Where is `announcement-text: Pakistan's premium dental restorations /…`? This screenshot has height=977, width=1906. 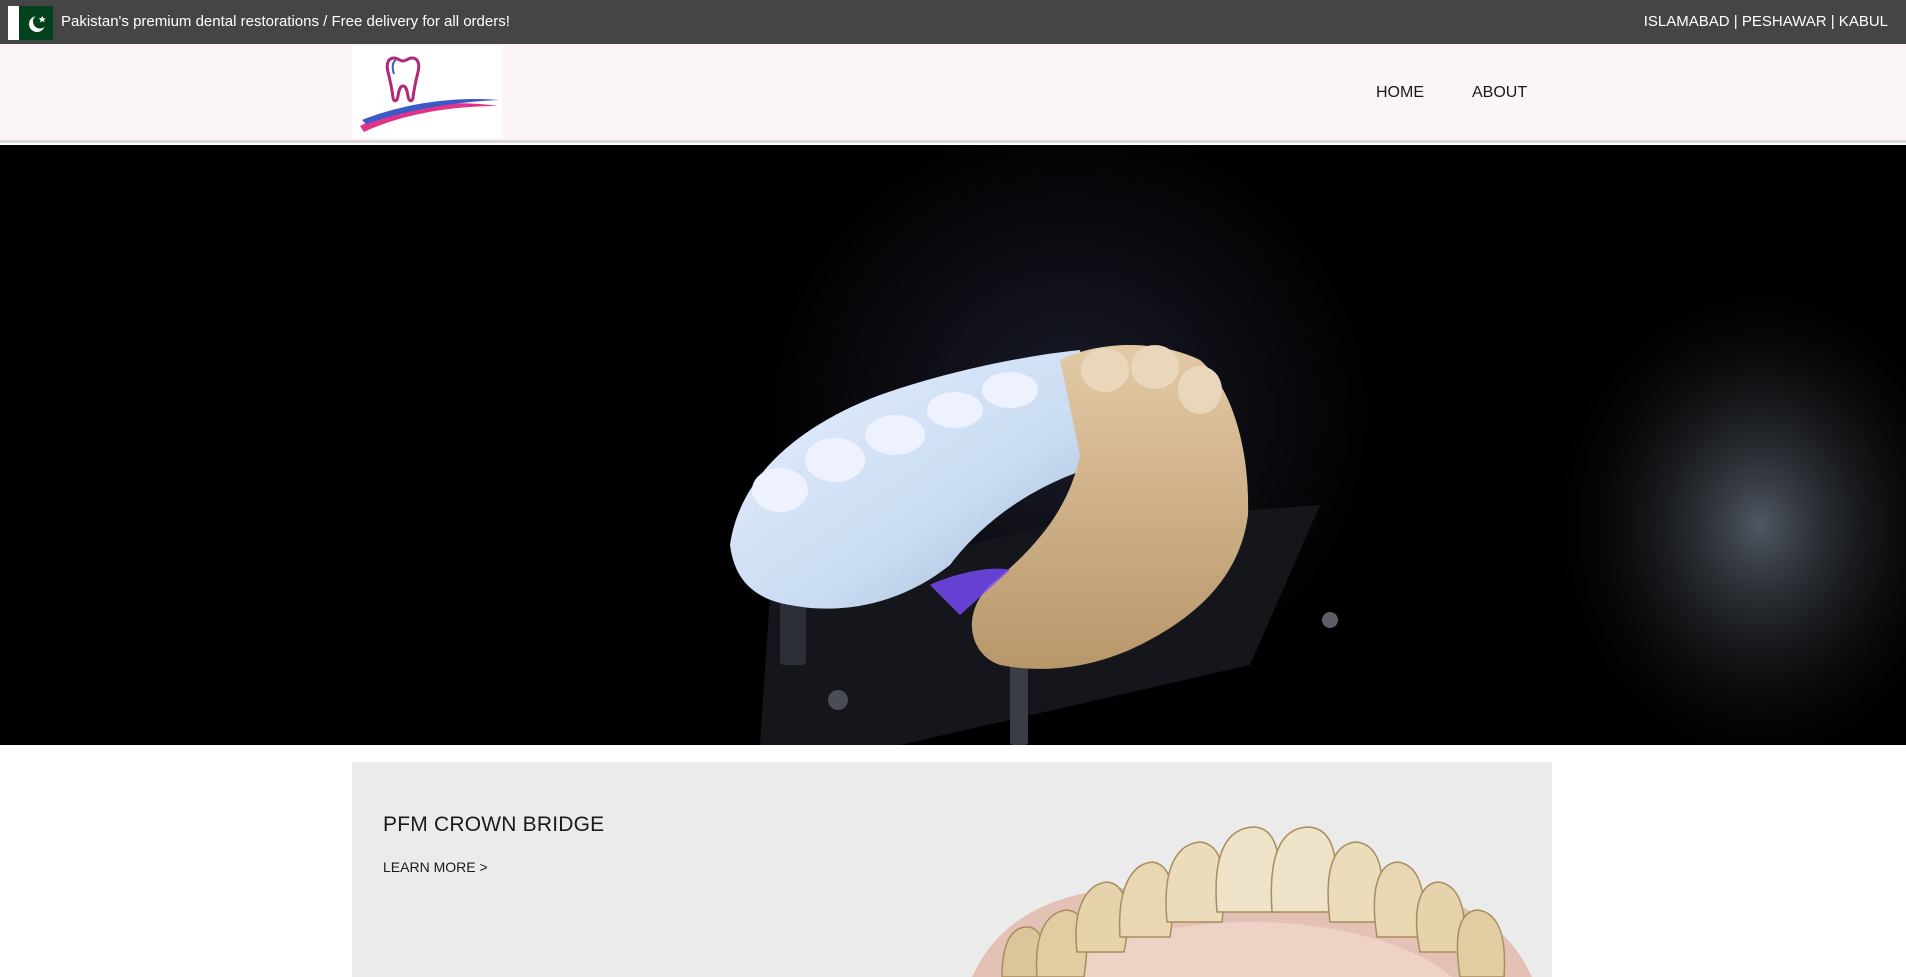
announcement-text: Pakistan's premium dental restorations /… is located at coordinates (285, 21).